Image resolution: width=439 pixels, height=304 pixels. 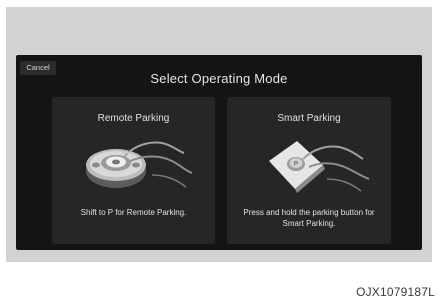 What do you see at coordinates (219, 78) in the screenshot?
I see `screen-title: Select Operating Mode` at bounding box center [219, 78].